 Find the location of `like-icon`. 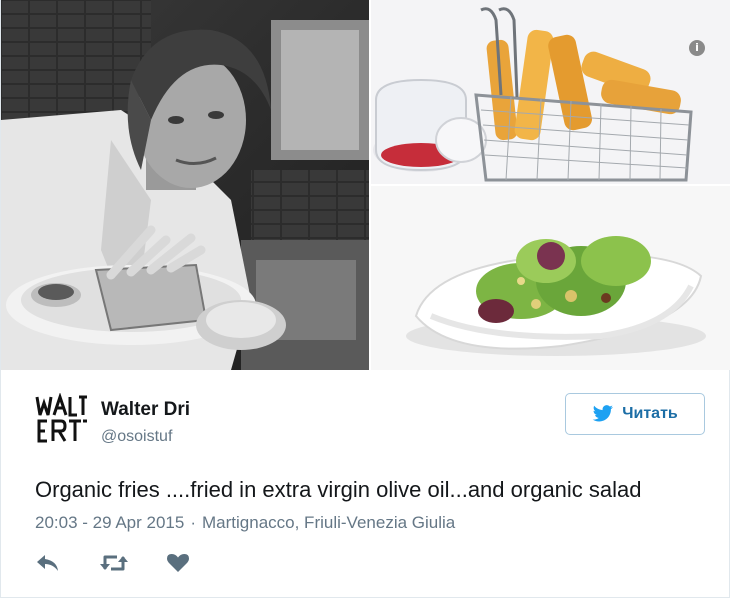

like-icon is located at coordinates (178, 563).